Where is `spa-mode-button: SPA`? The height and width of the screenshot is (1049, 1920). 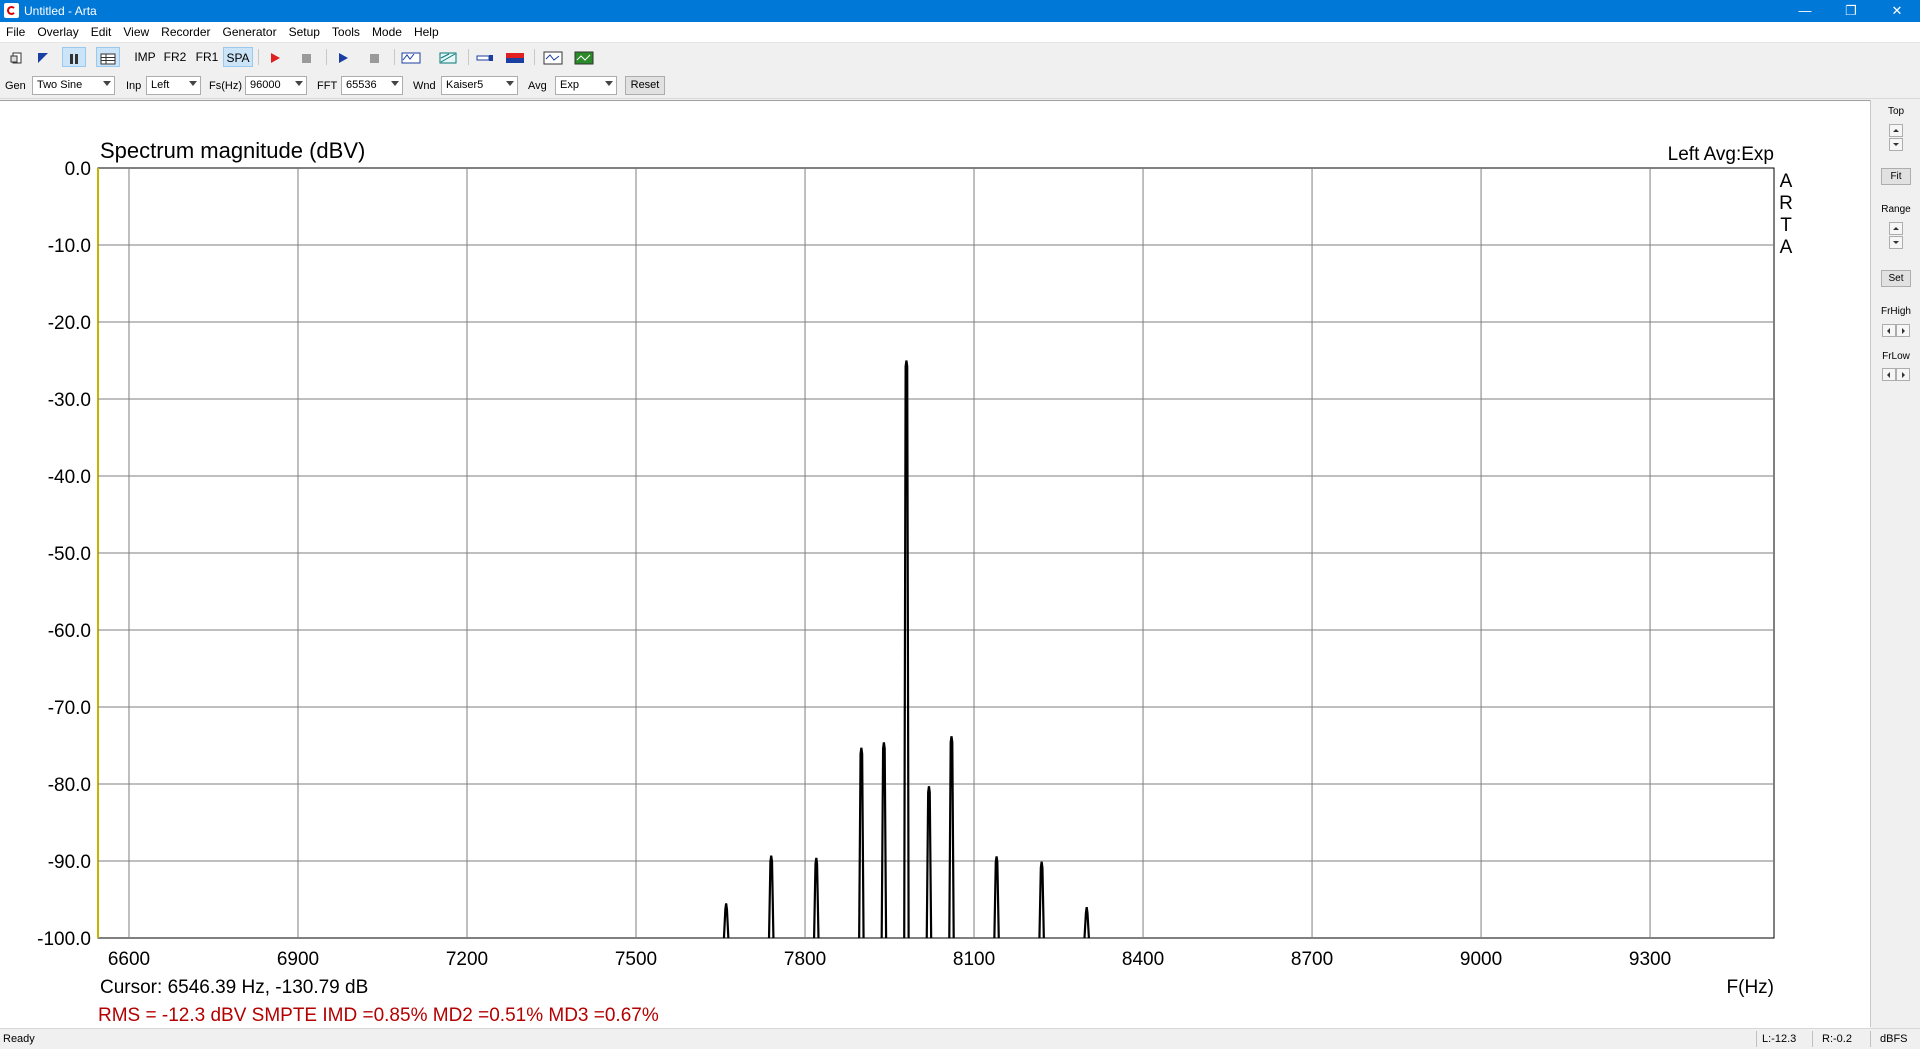
spa-mode-button: SPA is located at coordinates (238, 57).